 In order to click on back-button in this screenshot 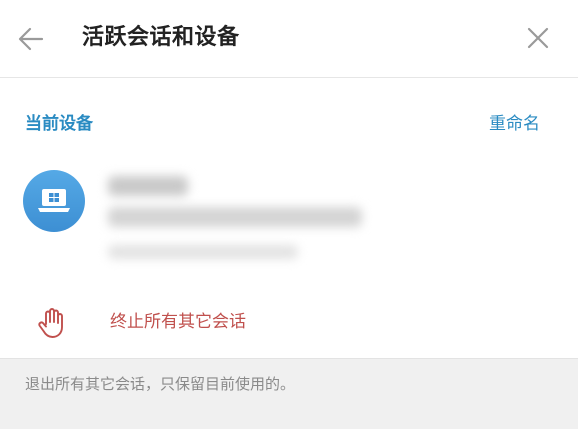, I will do `click(31, 39)`.